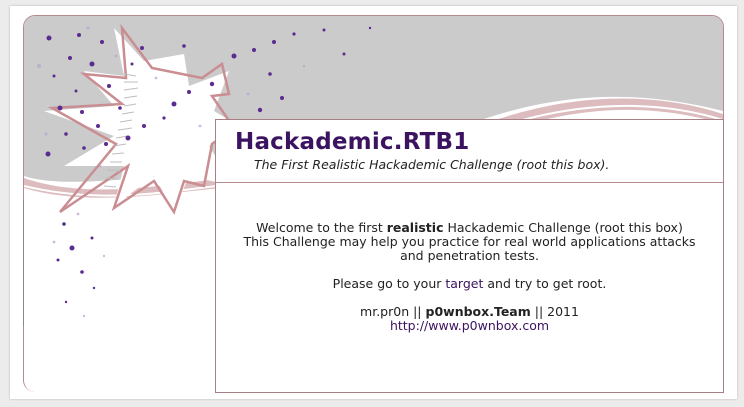 The height and width of the screenshot is (407, 744). I want to click on target-link: target, so click(464, 283).